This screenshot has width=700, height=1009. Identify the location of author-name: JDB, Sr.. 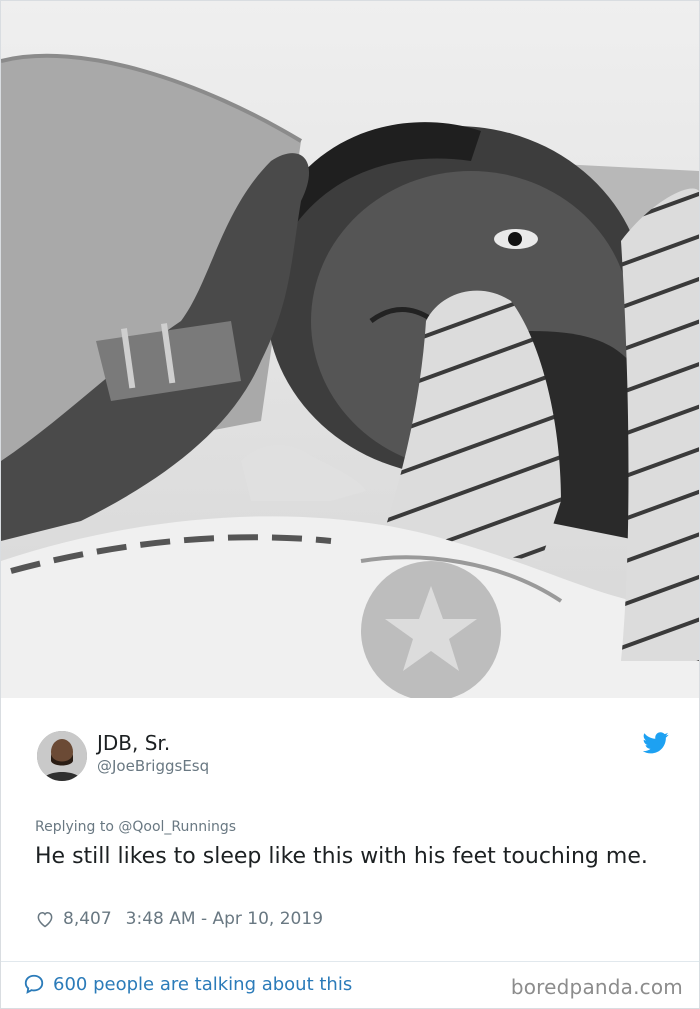
(133, 743).